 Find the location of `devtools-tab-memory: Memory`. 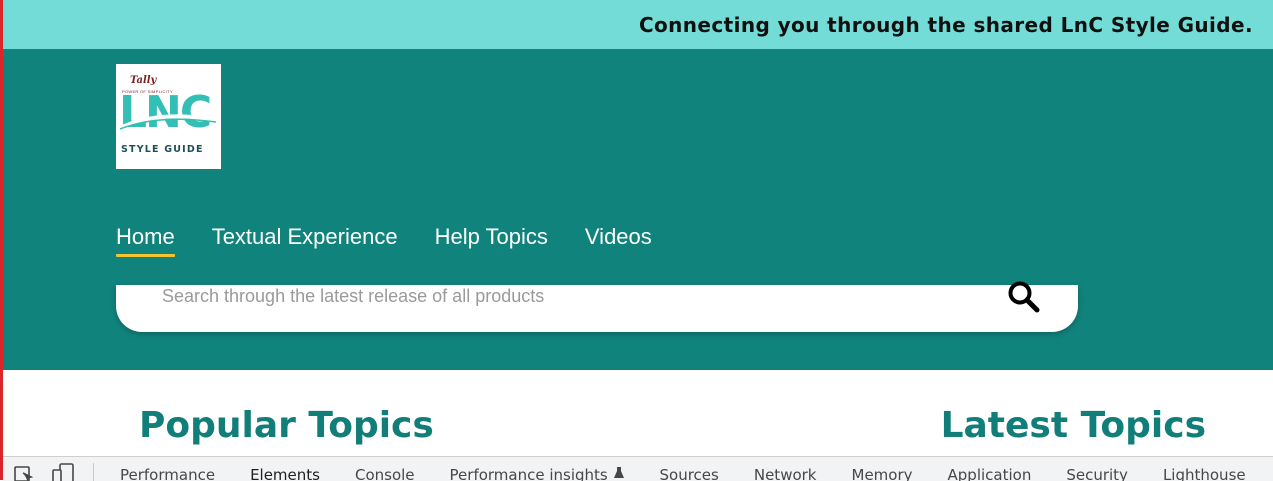

devtools-tab-memory: Memory is located at coordinates (882, 473).